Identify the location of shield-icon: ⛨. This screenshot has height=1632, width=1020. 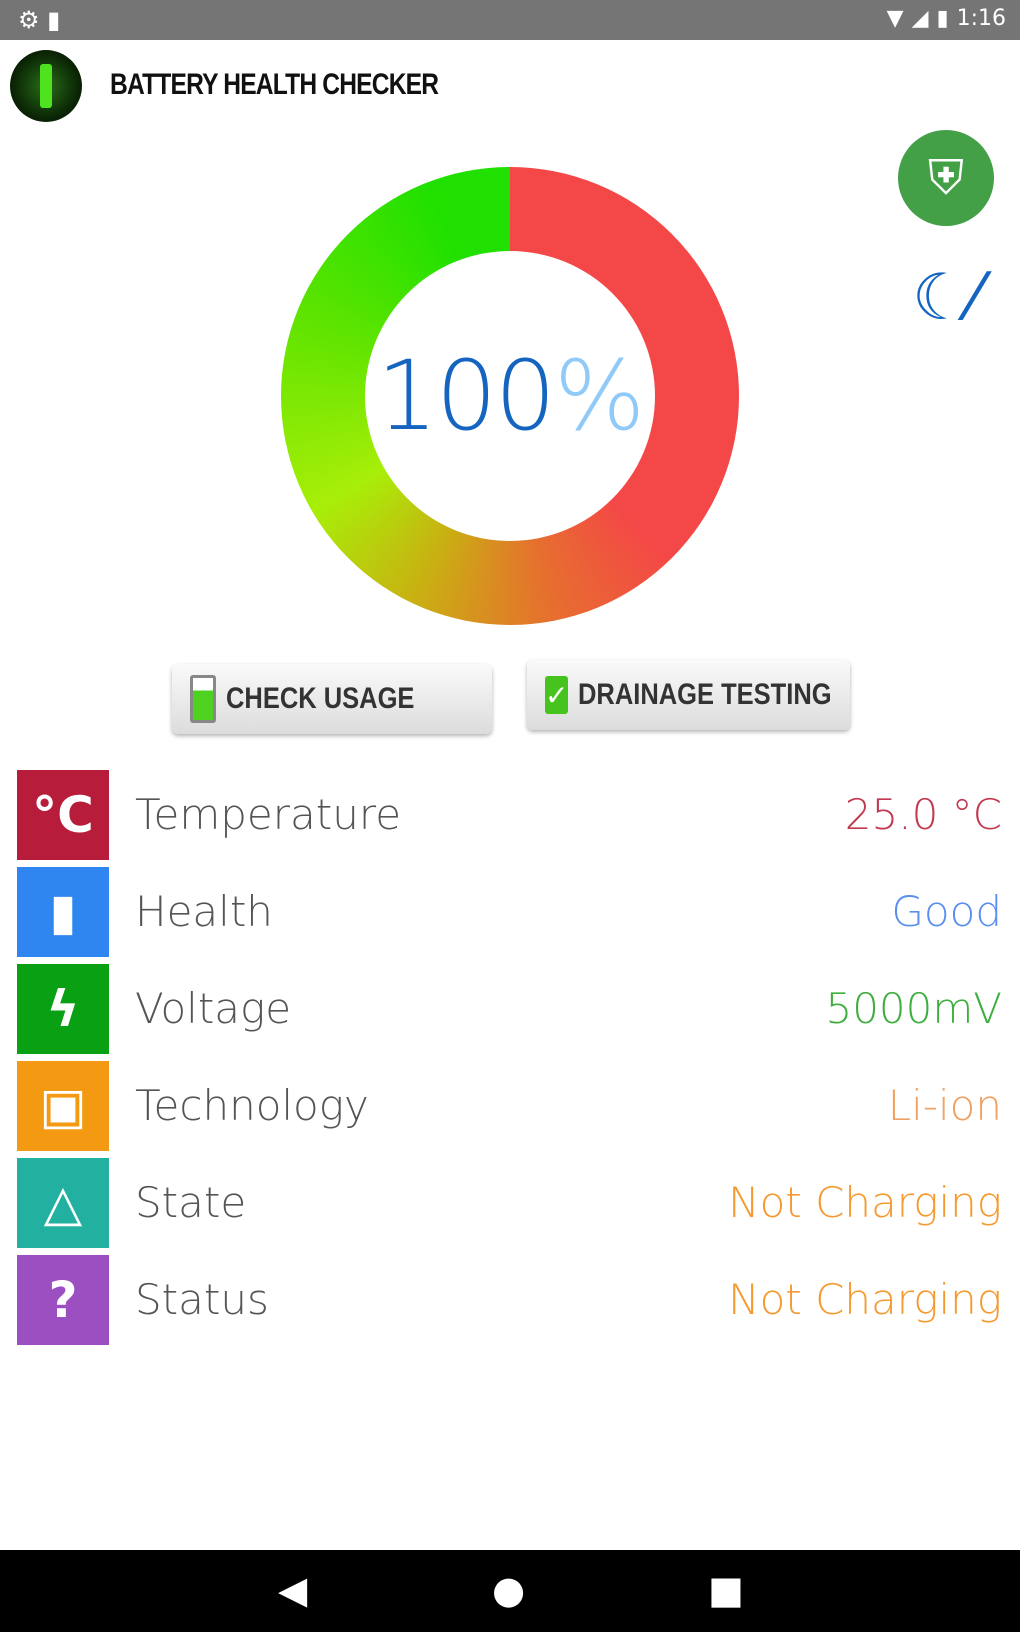
(945, 177).